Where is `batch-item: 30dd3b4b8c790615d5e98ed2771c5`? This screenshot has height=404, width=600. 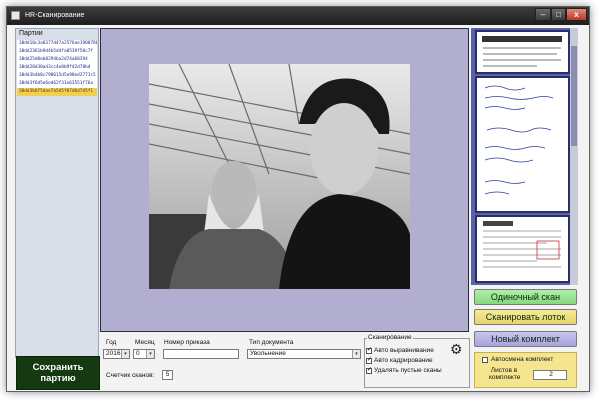 batch-item: 30dd3b4b8c790615d5e98ed2771c5 is located at coordinates (57, 76).